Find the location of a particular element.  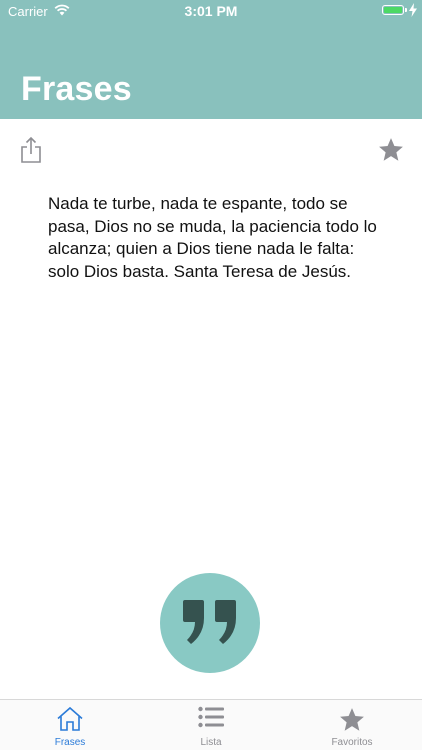

status-time: 3:01 PM is located at coordinates (211, 11).